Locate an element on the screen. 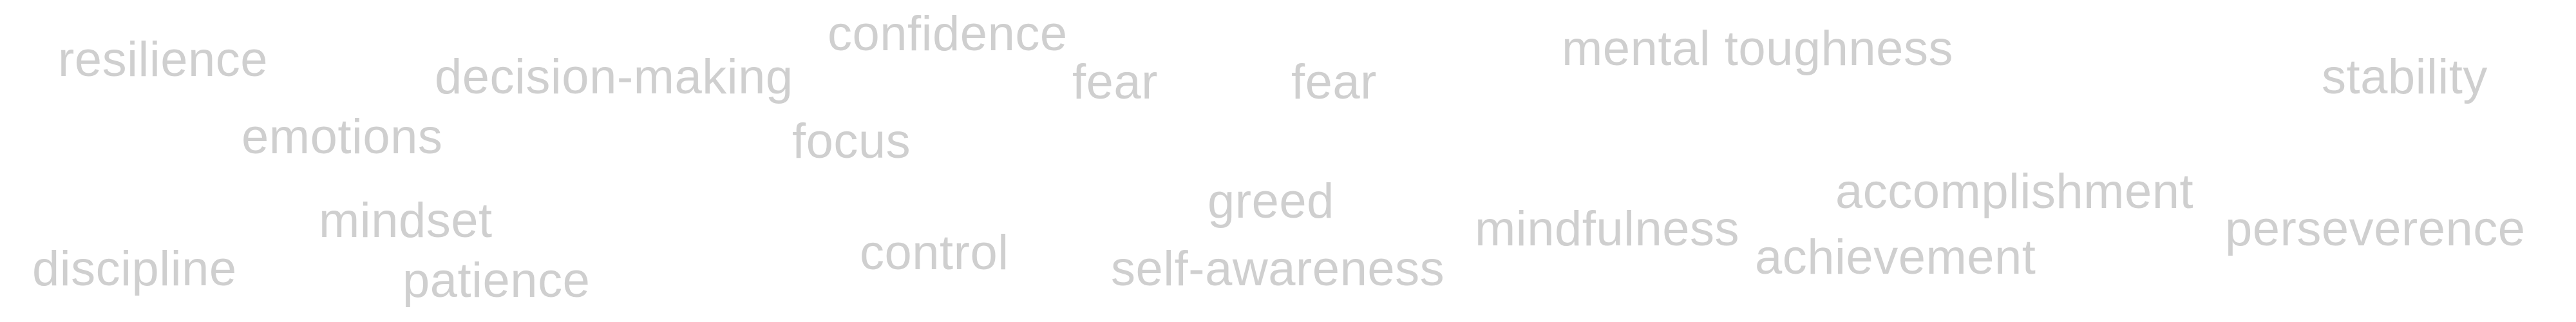  word-mindfulness: mindfulness is located at coordinates (1607, 229).